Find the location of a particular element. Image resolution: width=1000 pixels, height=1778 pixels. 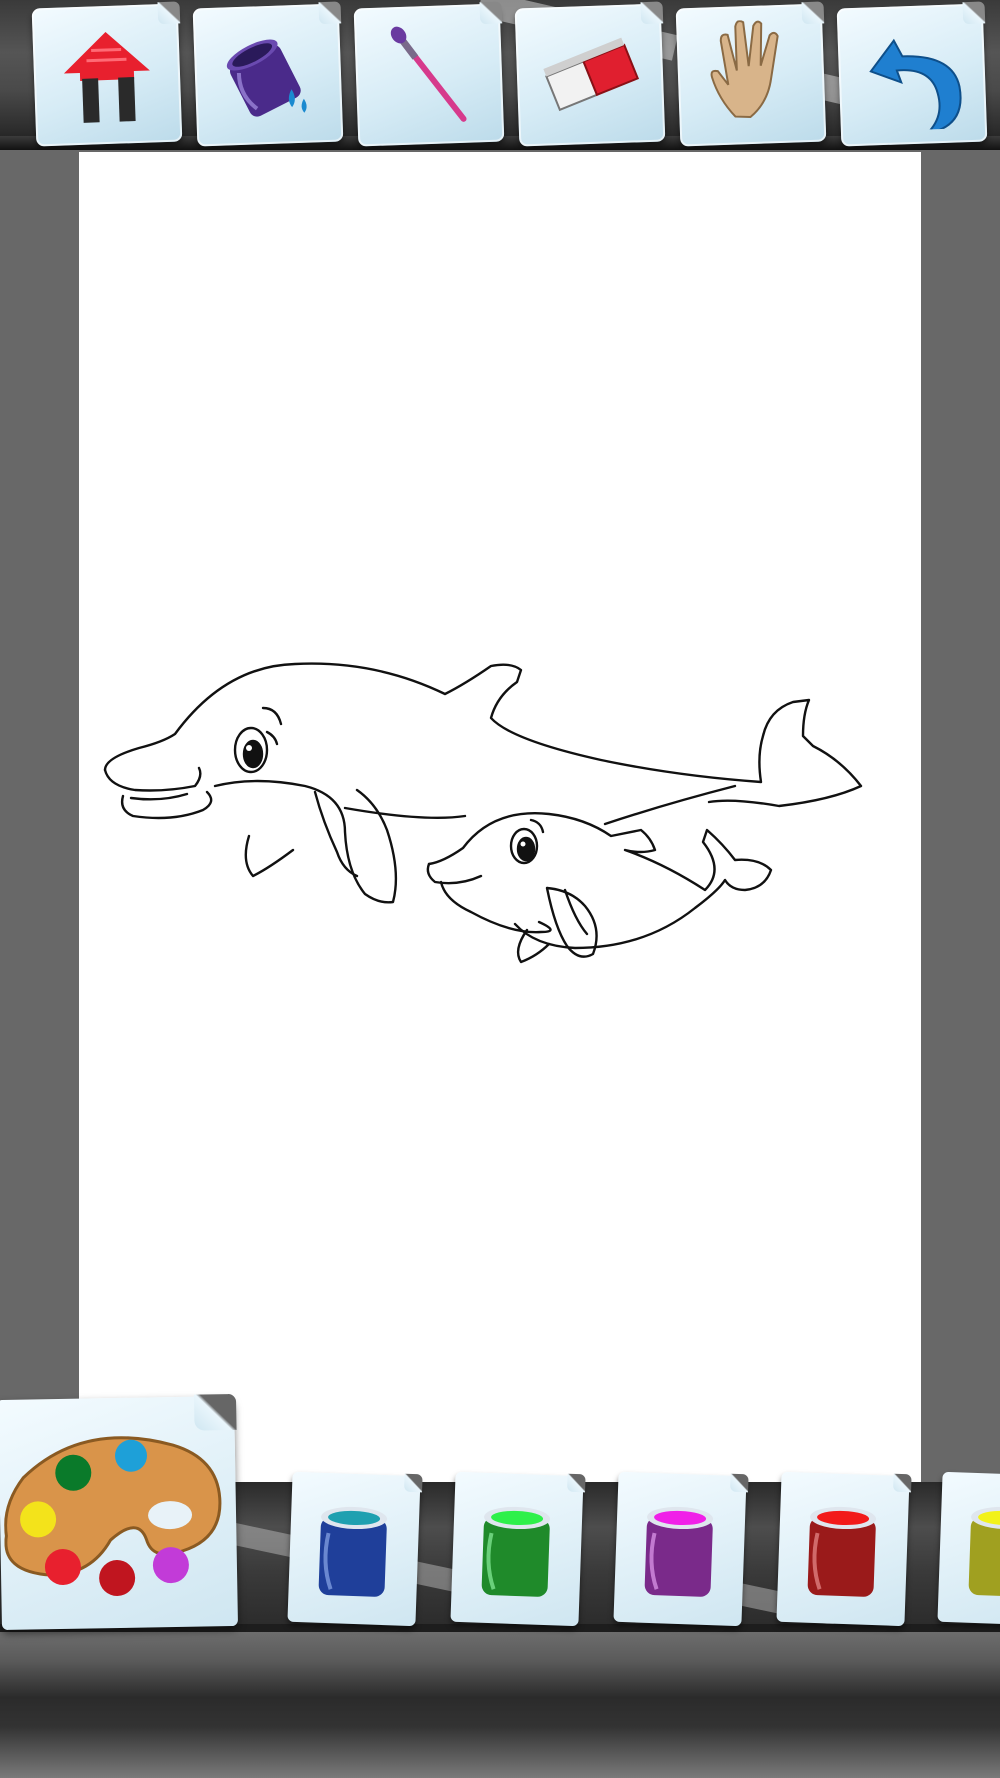

paint-green-button is located at coordinates (517, 1549).